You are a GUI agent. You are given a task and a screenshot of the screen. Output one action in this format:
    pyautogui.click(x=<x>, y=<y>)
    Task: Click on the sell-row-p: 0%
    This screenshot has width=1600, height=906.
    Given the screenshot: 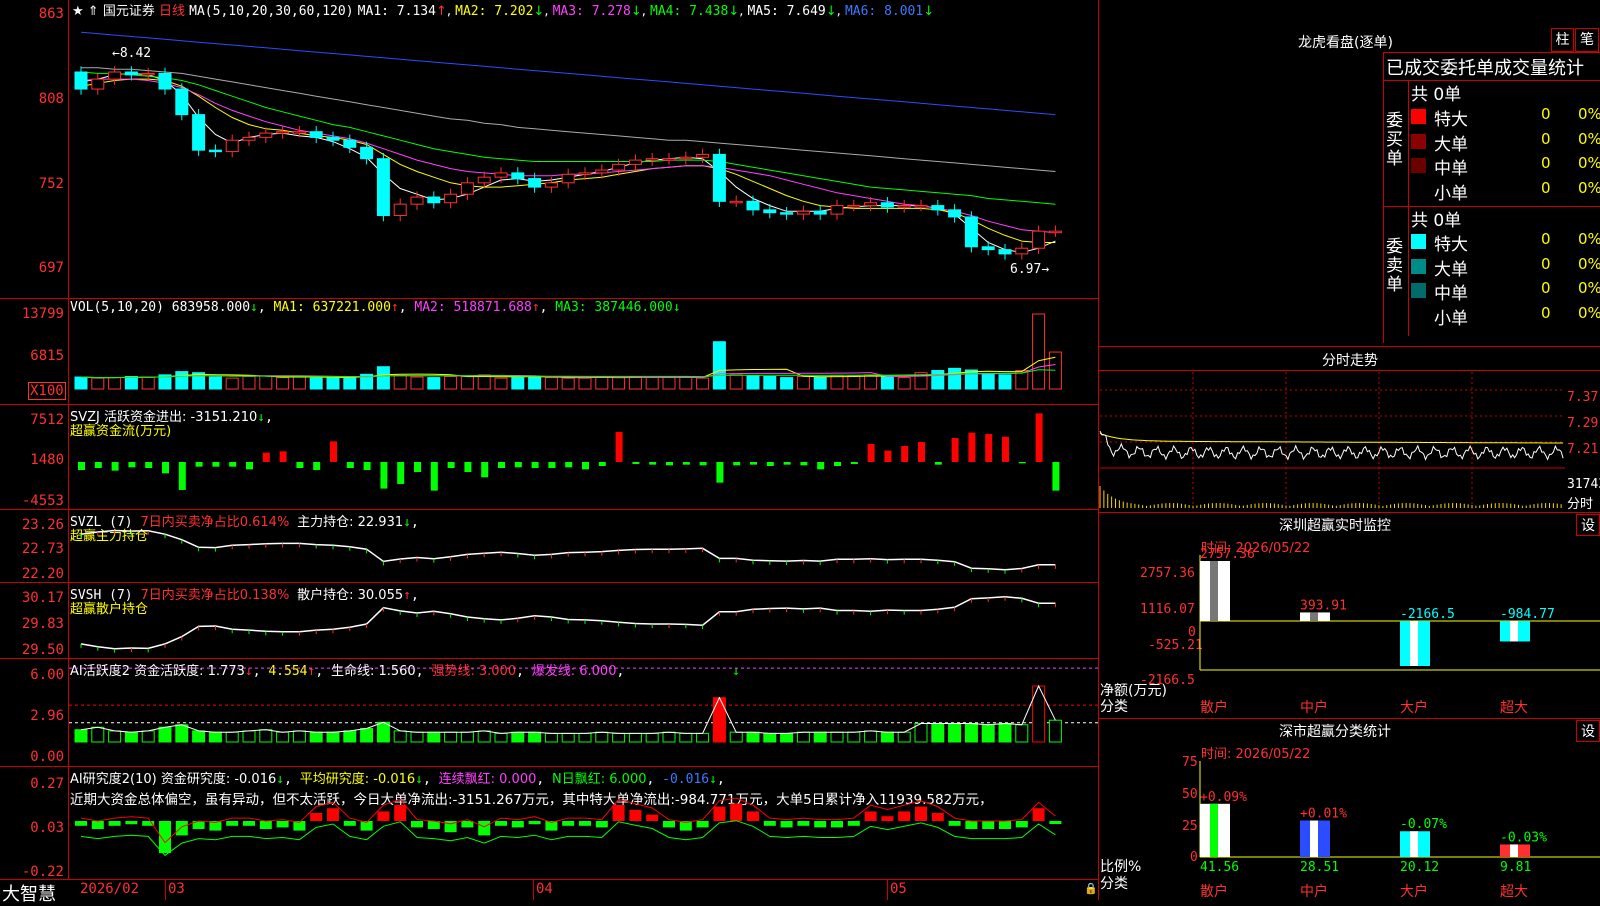 What is the action you would take?
    pyautogui.click(x=1589, y=288)
    